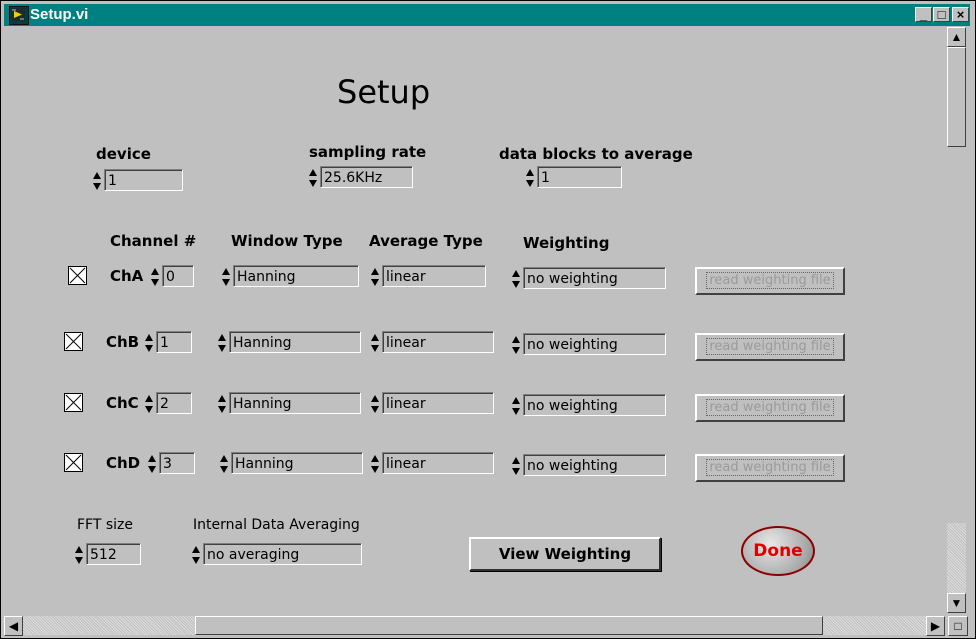  I want to click on data-blocks-field: 1, so click(579, 177).